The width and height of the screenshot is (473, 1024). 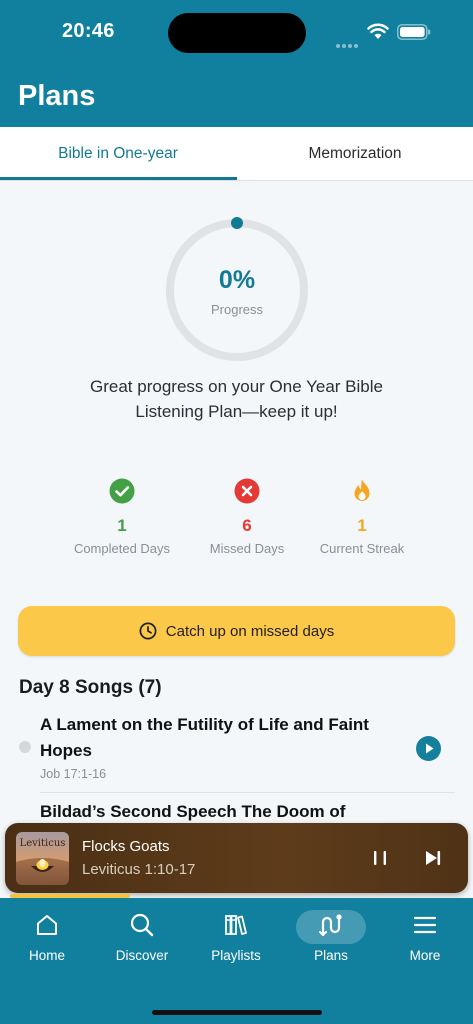 I want to click on divider, so click(x=247, y=792).